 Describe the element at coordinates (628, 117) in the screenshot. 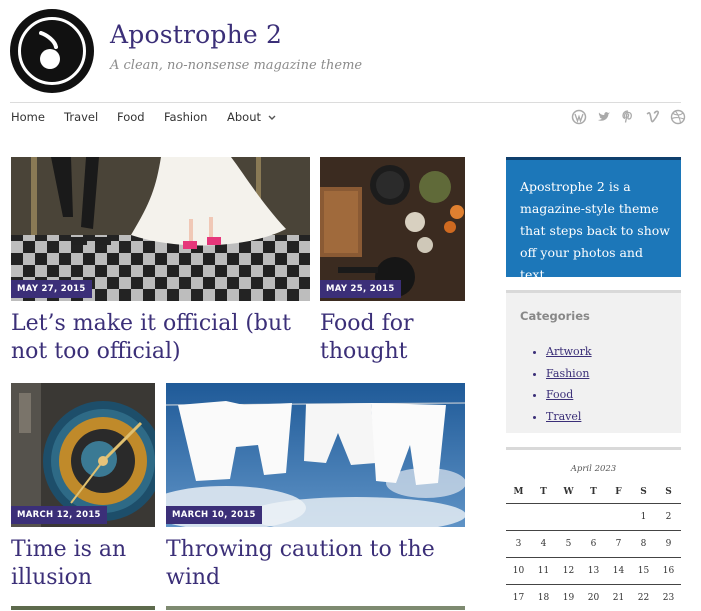

I see `pinterest-icon` at that location.